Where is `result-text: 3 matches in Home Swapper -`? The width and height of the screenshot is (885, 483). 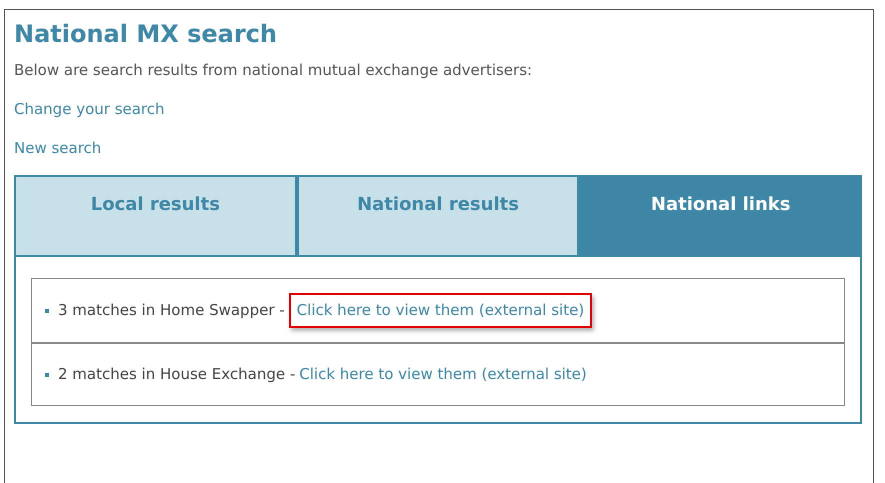
result-text: 3 matches in Home Swapper - is located at coordinates (171, 311).